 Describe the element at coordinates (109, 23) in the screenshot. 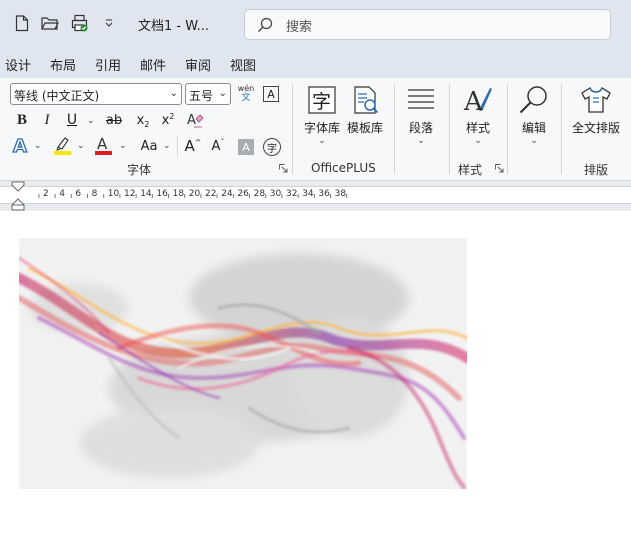

I see `customize-quick-access-icon` at that location.